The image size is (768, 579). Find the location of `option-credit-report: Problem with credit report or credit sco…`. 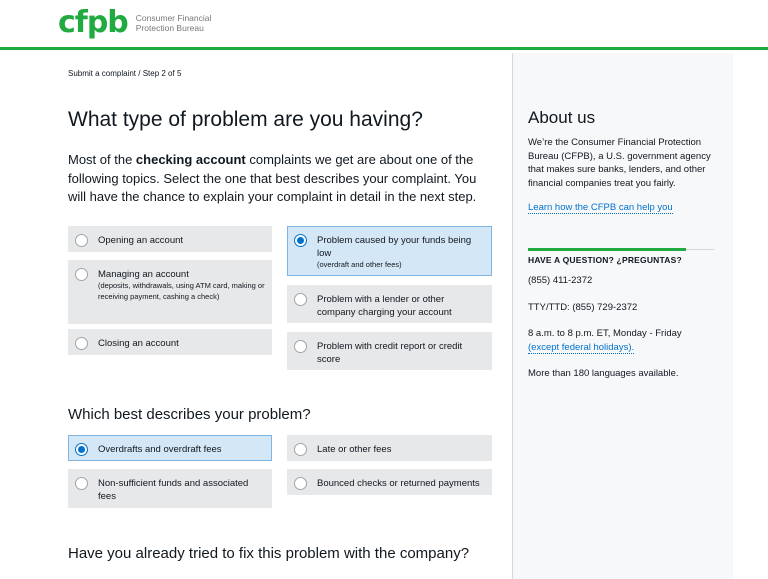

option-credit-report: Problem with credit report or credit sco… is located at coordinates (389, 351).